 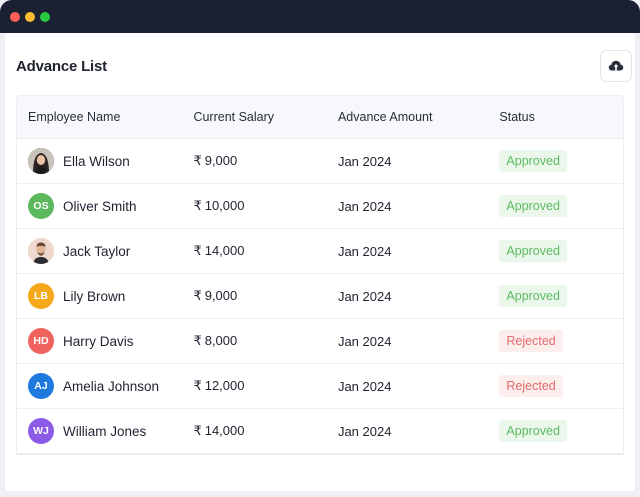 I want to click on cloud-upload-icon, so click(x=616, y=65).